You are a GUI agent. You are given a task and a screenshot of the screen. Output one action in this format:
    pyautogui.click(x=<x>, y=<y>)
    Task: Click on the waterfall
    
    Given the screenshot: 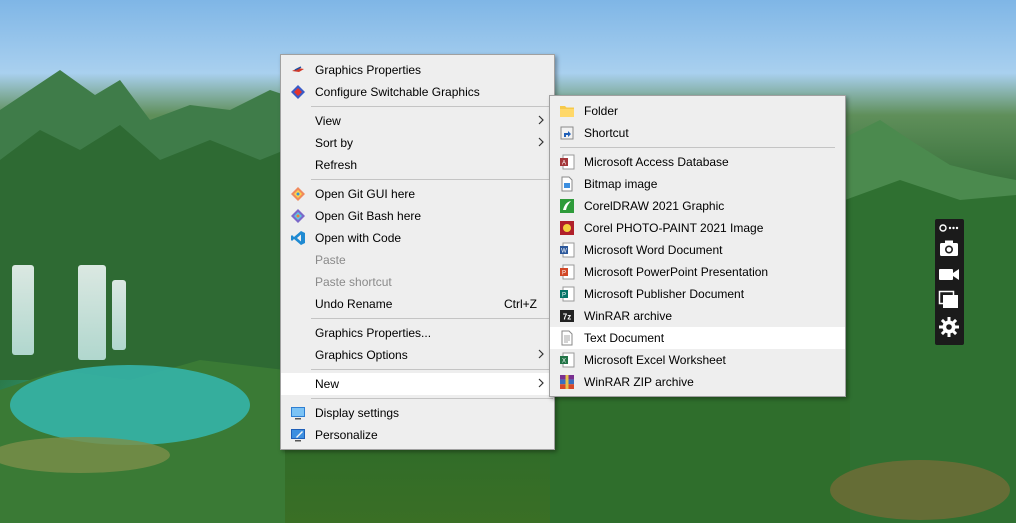 What is the action you would take?
    pyautogui.click(x=23, y=310)
    